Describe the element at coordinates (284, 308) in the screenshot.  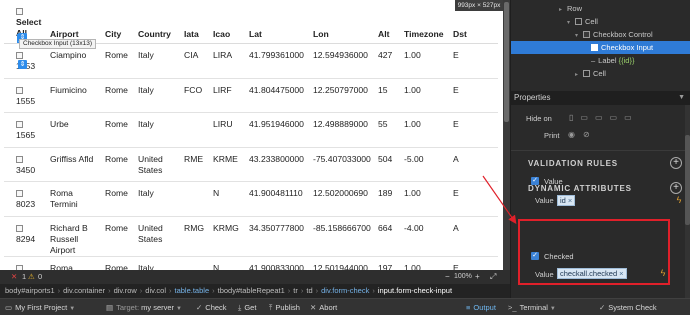
I see `publish-button: ⤒ Publish` at that location.